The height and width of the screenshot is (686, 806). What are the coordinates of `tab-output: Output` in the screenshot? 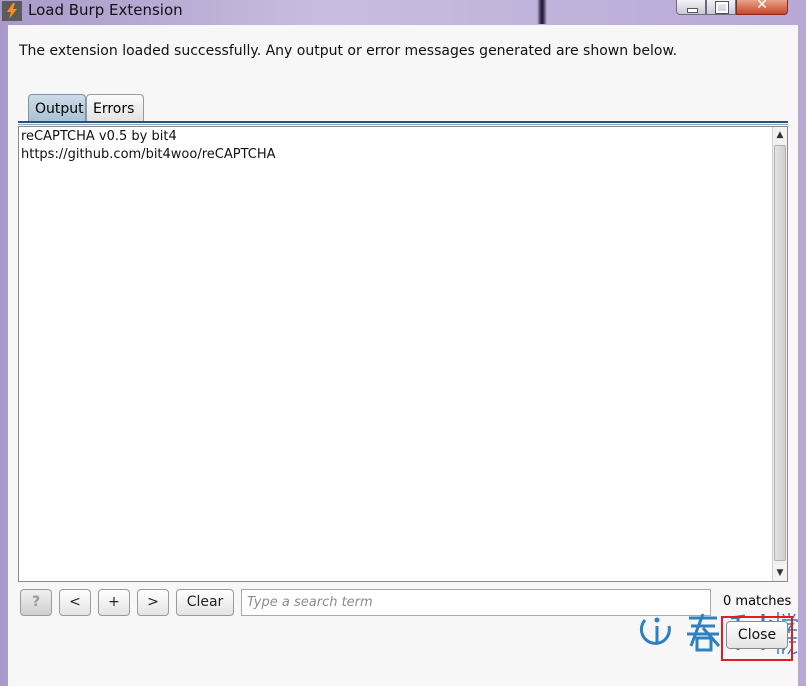 It's located at (57, 108).